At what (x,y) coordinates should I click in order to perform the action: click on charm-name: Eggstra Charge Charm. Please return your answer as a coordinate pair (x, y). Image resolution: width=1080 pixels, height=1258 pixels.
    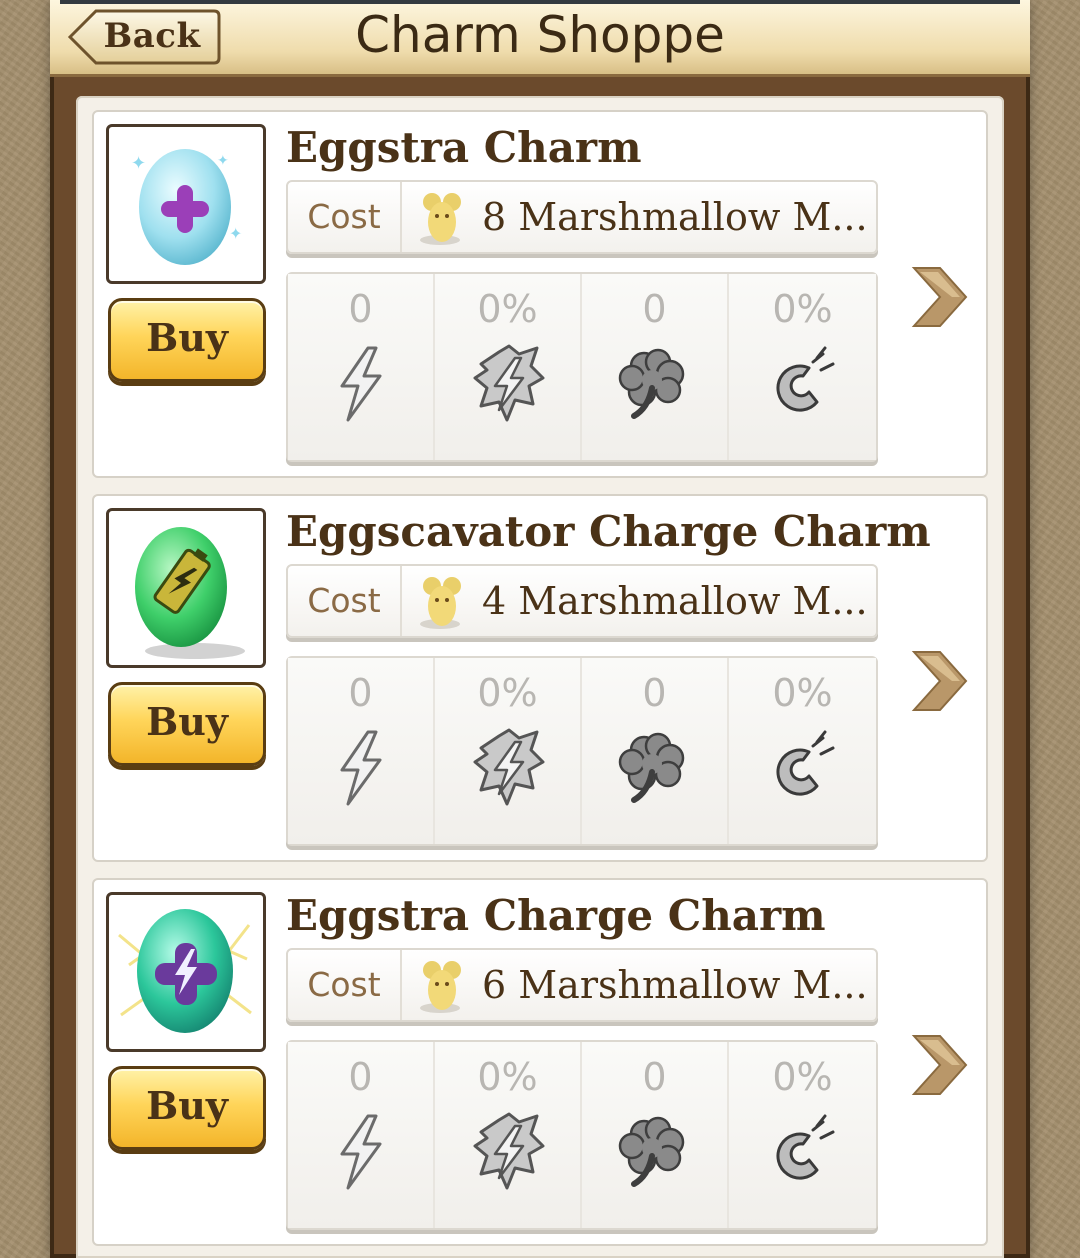
    Looking at the image, I should click on (556, 915).